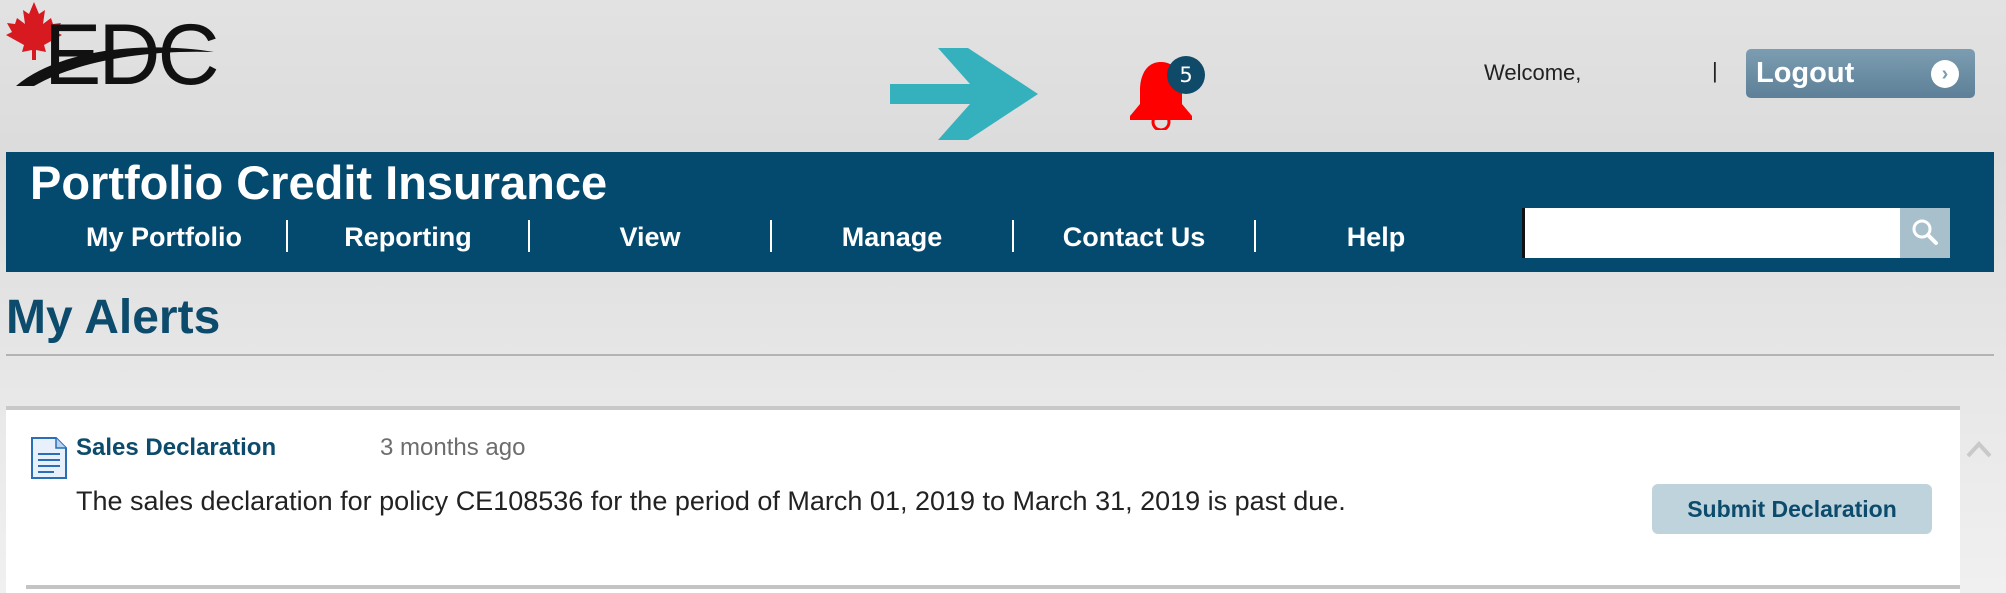  Describe the element at coordinates (892, 237) in the screenshot. I see `nav-manage: Manage` at that location.